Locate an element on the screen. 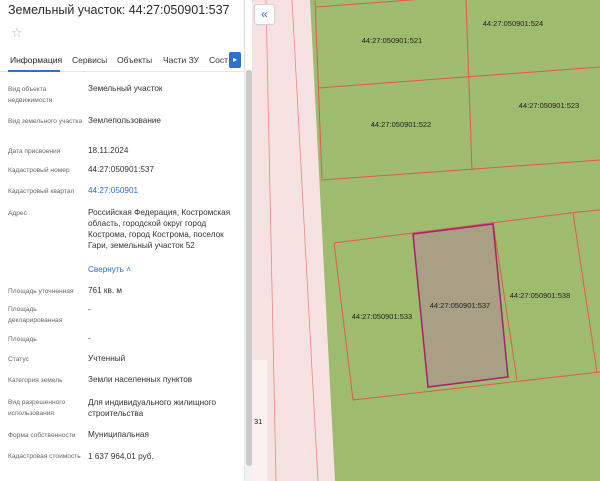 The image size is (600, 481). value-status: Учтенный is located at coordinates (107, 358).